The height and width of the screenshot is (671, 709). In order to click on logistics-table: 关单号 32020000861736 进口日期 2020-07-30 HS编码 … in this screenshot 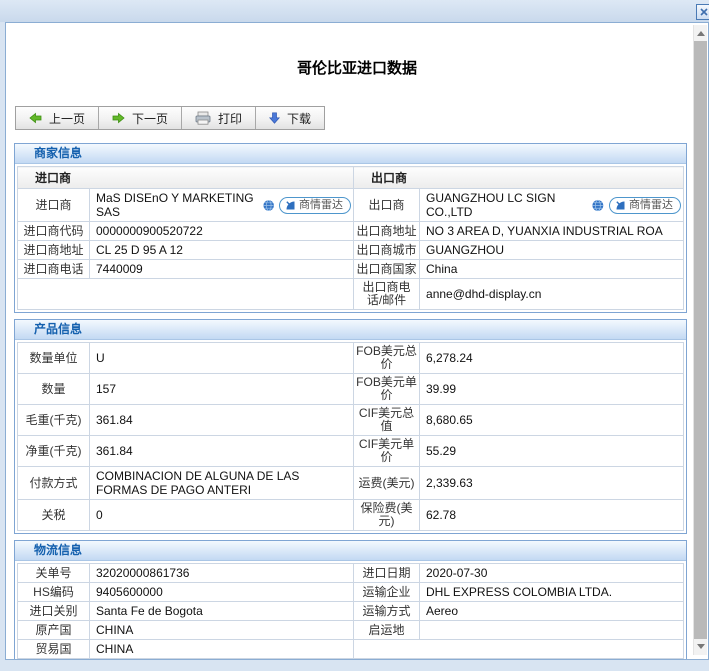, I will do `click(350, 611)`.